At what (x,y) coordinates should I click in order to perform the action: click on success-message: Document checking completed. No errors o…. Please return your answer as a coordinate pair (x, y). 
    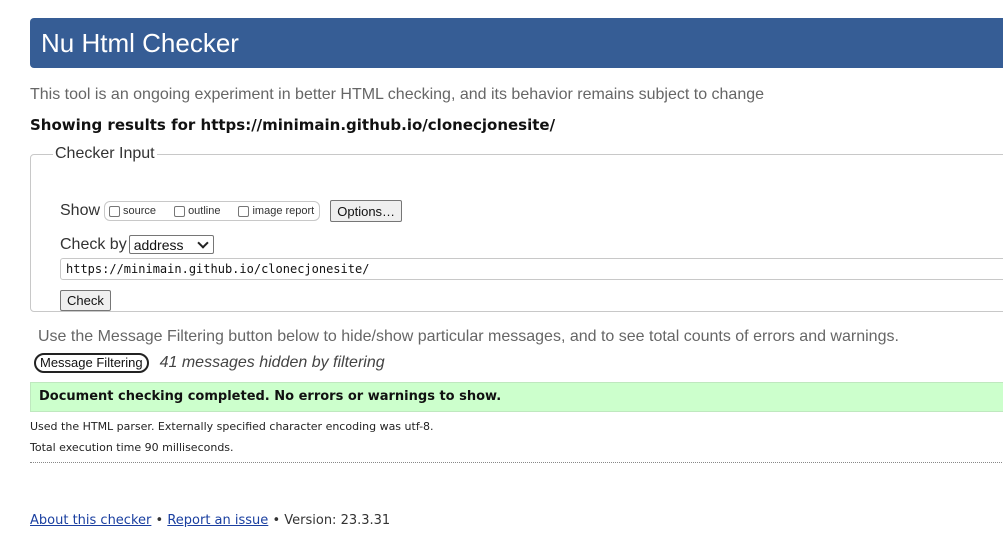
    Looking at the image, I should click on (516, 397).